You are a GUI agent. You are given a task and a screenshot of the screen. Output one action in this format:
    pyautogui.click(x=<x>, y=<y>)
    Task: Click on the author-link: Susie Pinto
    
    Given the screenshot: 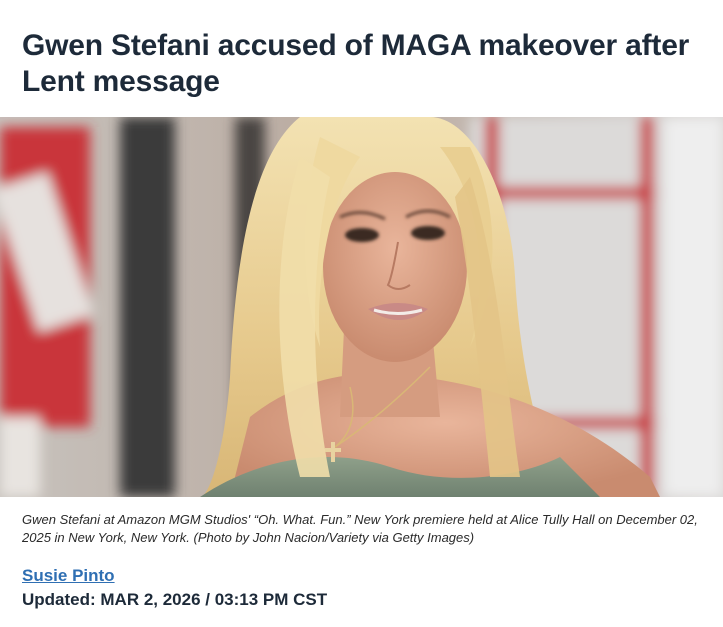 What is the action you would take?
    pyautogui.click(x=174, y=576)
    